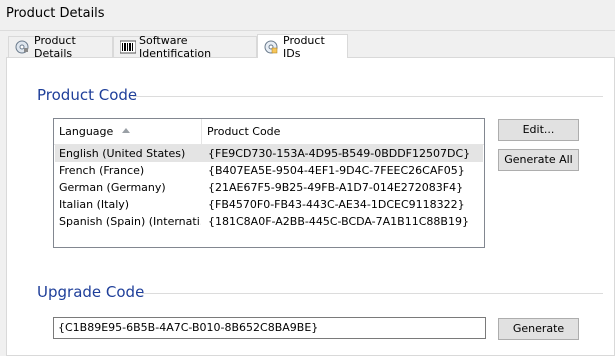 The height and width of the screenshot is (356, 615). What do you see at coordinates (102, 170) in the screenshot?
I see `language-cell: French (France)` at bounding box center [102, 170].